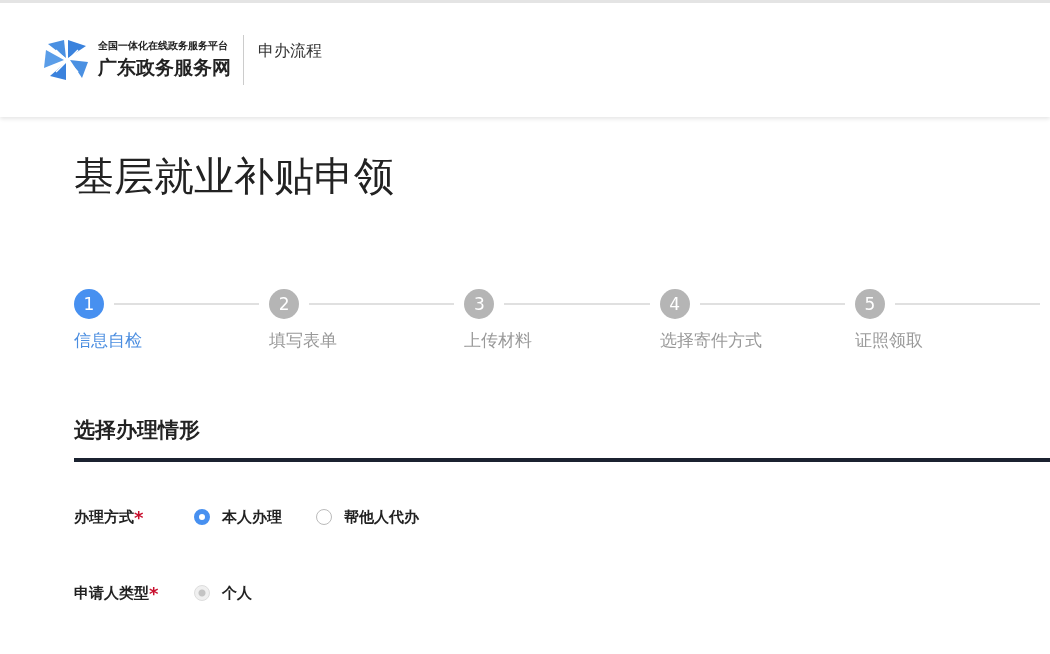 The height and width of the screenshot is (654, 1050). Describe the element at coordinates (710, 340) in the screenshot. I see `step-label: 选择寄件方式` at that location.